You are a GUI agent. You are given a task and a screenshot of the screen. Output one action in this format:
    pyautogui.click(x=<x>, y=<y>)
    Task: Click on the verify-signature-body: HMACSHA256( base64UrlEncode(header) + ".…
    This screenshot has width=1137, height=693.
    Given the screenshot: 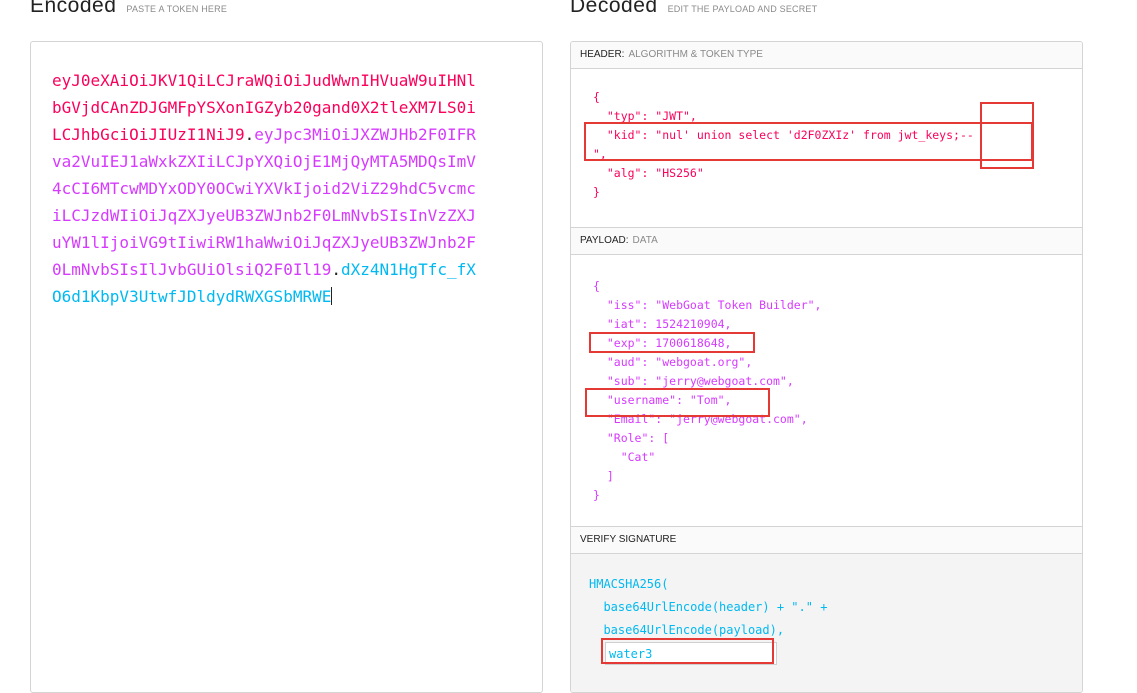 What is the action you would take?
    pyautogui.click(x=826, y=623)
    